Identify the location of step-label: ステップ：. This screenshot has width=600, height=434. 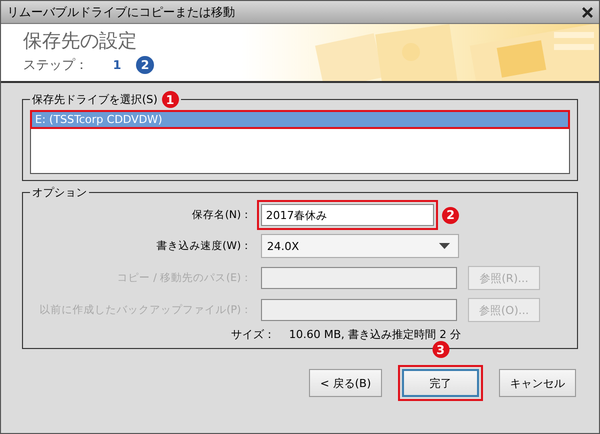
(55, 65).